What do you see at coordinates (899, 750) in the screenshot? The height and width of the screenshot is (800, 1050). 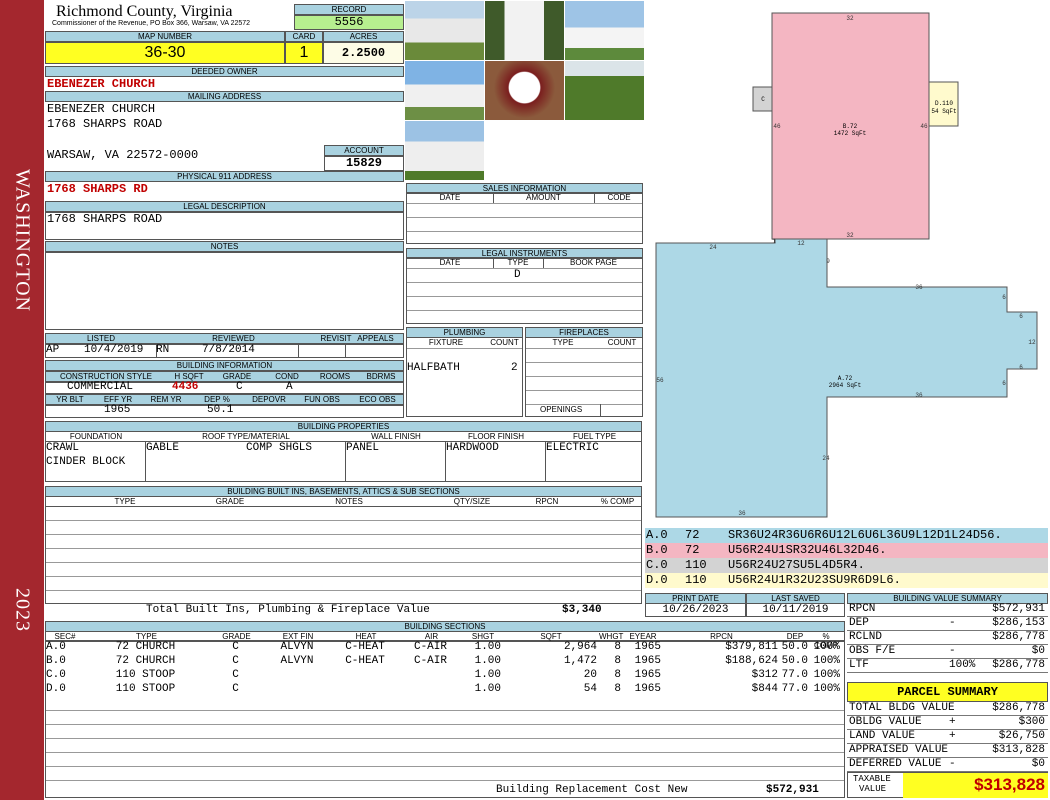 I see `summary-l: APPRAISED VALUE` at bounding box center [899, 750].